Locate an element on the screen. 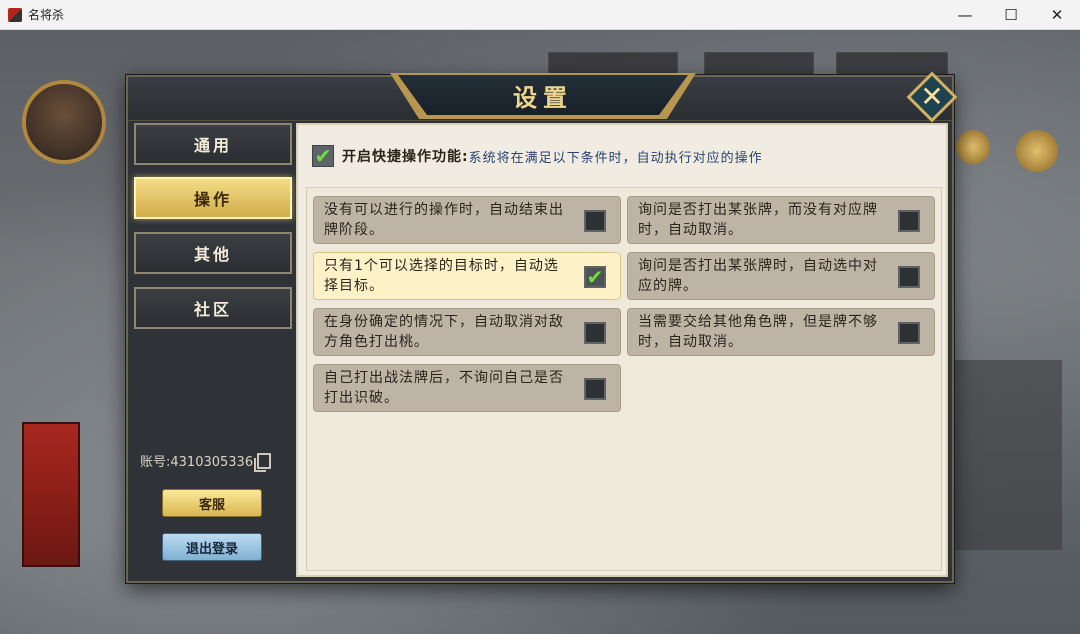 The image size is (1080, 634). window-controls: — ☐ ✕ is located at coordinates (1011, 15).